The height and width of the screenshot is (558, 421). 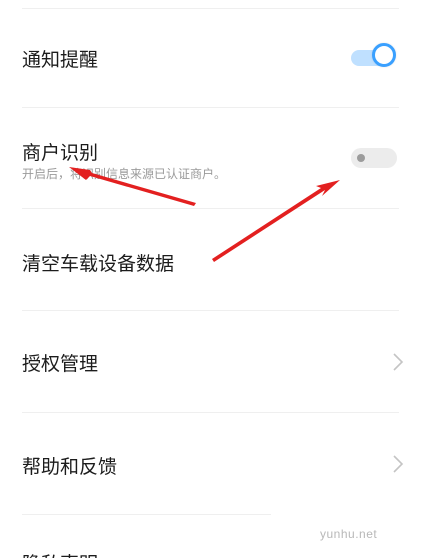 I want to click on setting-title-privacy: 隐私声明, so click(x=60, y=553).